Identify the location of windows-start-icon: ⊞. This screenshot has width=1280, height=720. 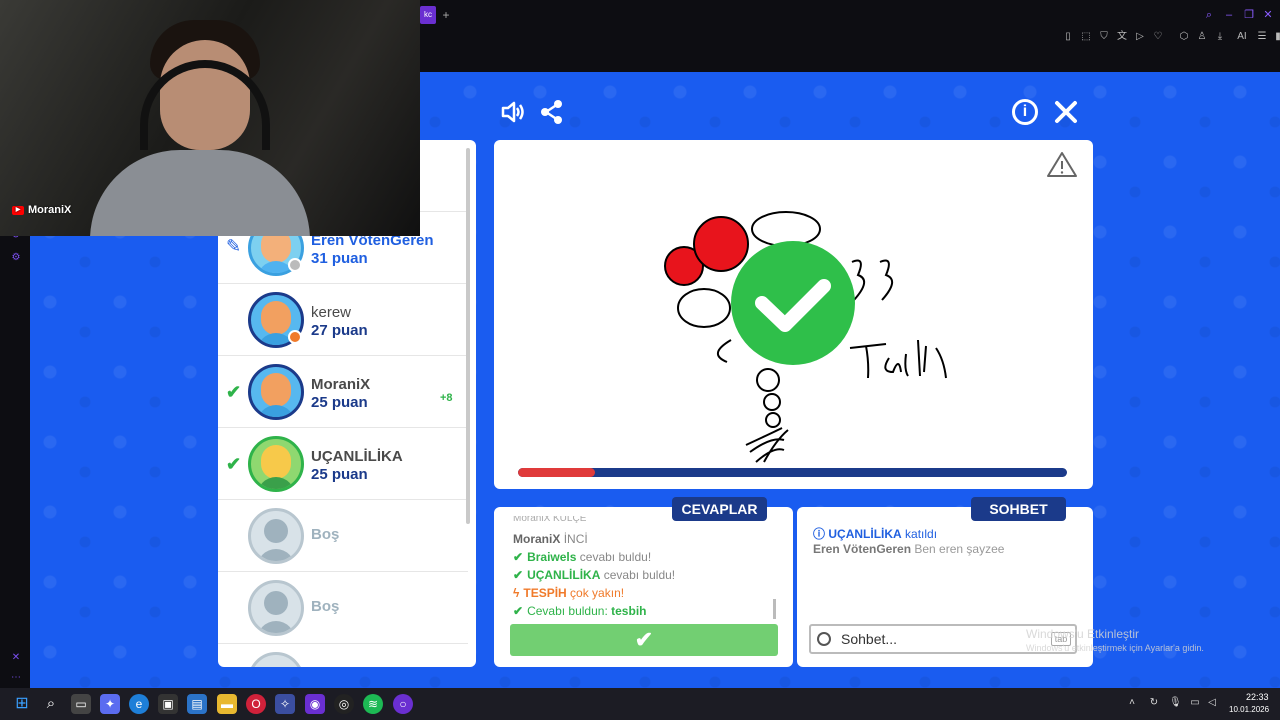
(22, 704).